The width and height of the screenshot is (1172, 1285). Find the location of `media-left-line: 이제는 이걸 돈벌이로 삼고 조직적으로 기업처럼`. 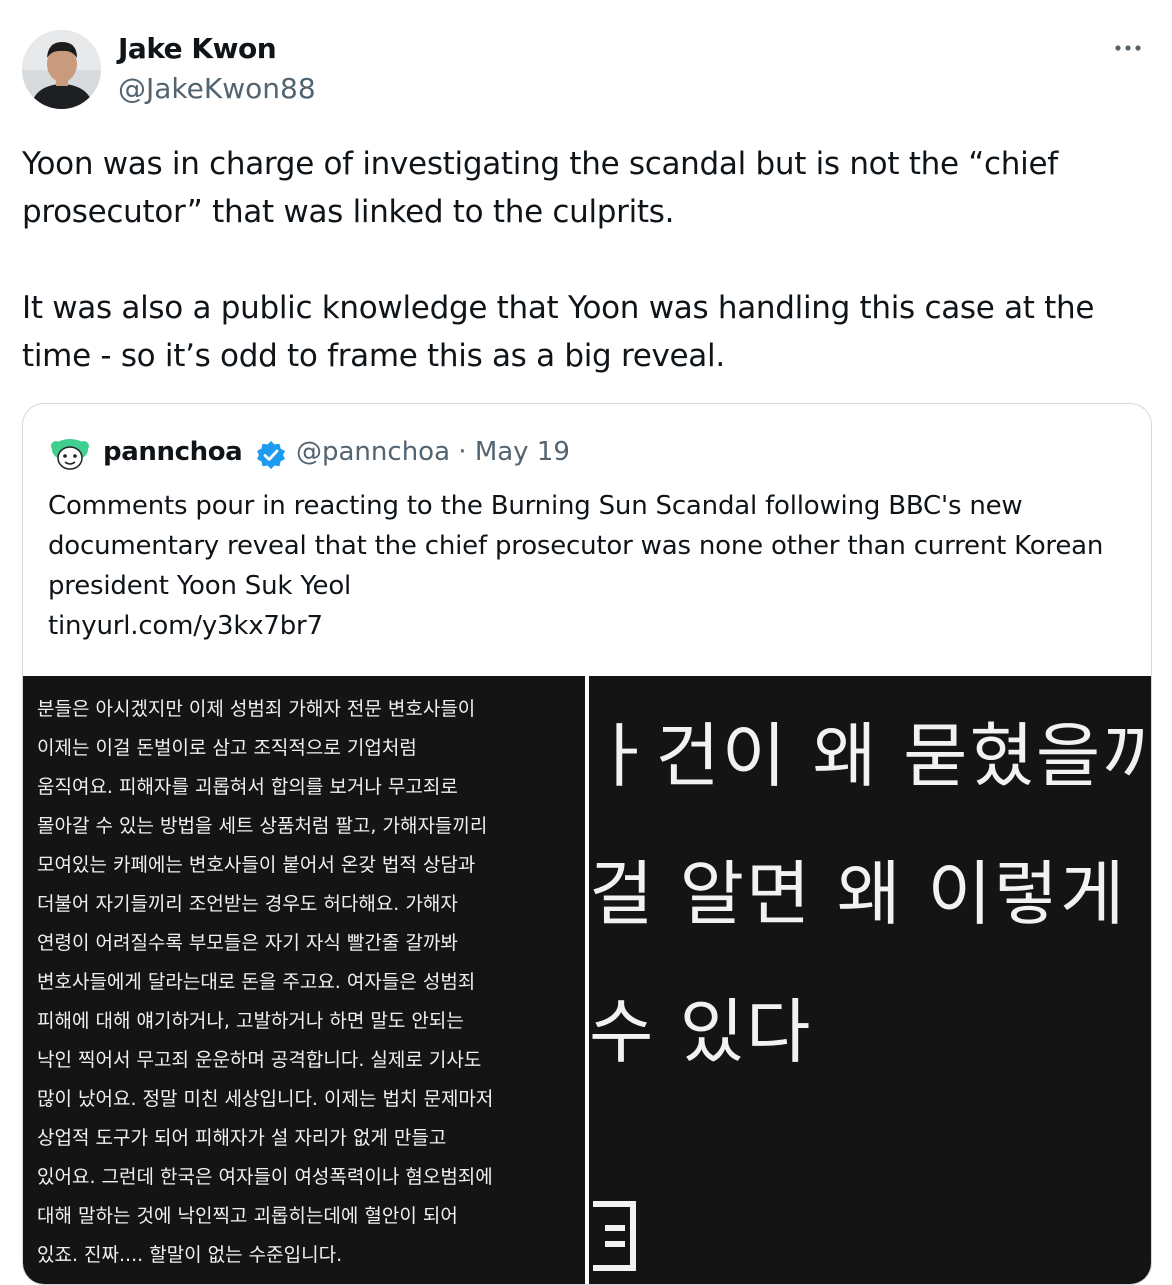

media-left-line: 이제는 이걸 돈벌이로 삼고 조직적으로 기업처럼 is located at coordinates (227, 748).